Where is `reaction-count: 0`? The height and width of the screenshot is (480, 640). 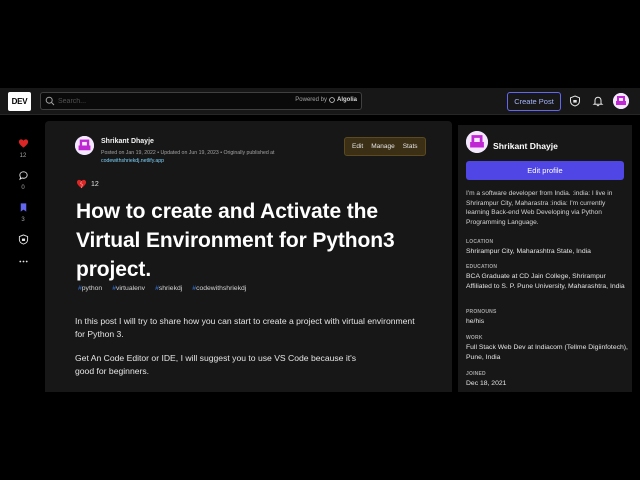 reaction-count: 0 is located at coordinates (23, 188).